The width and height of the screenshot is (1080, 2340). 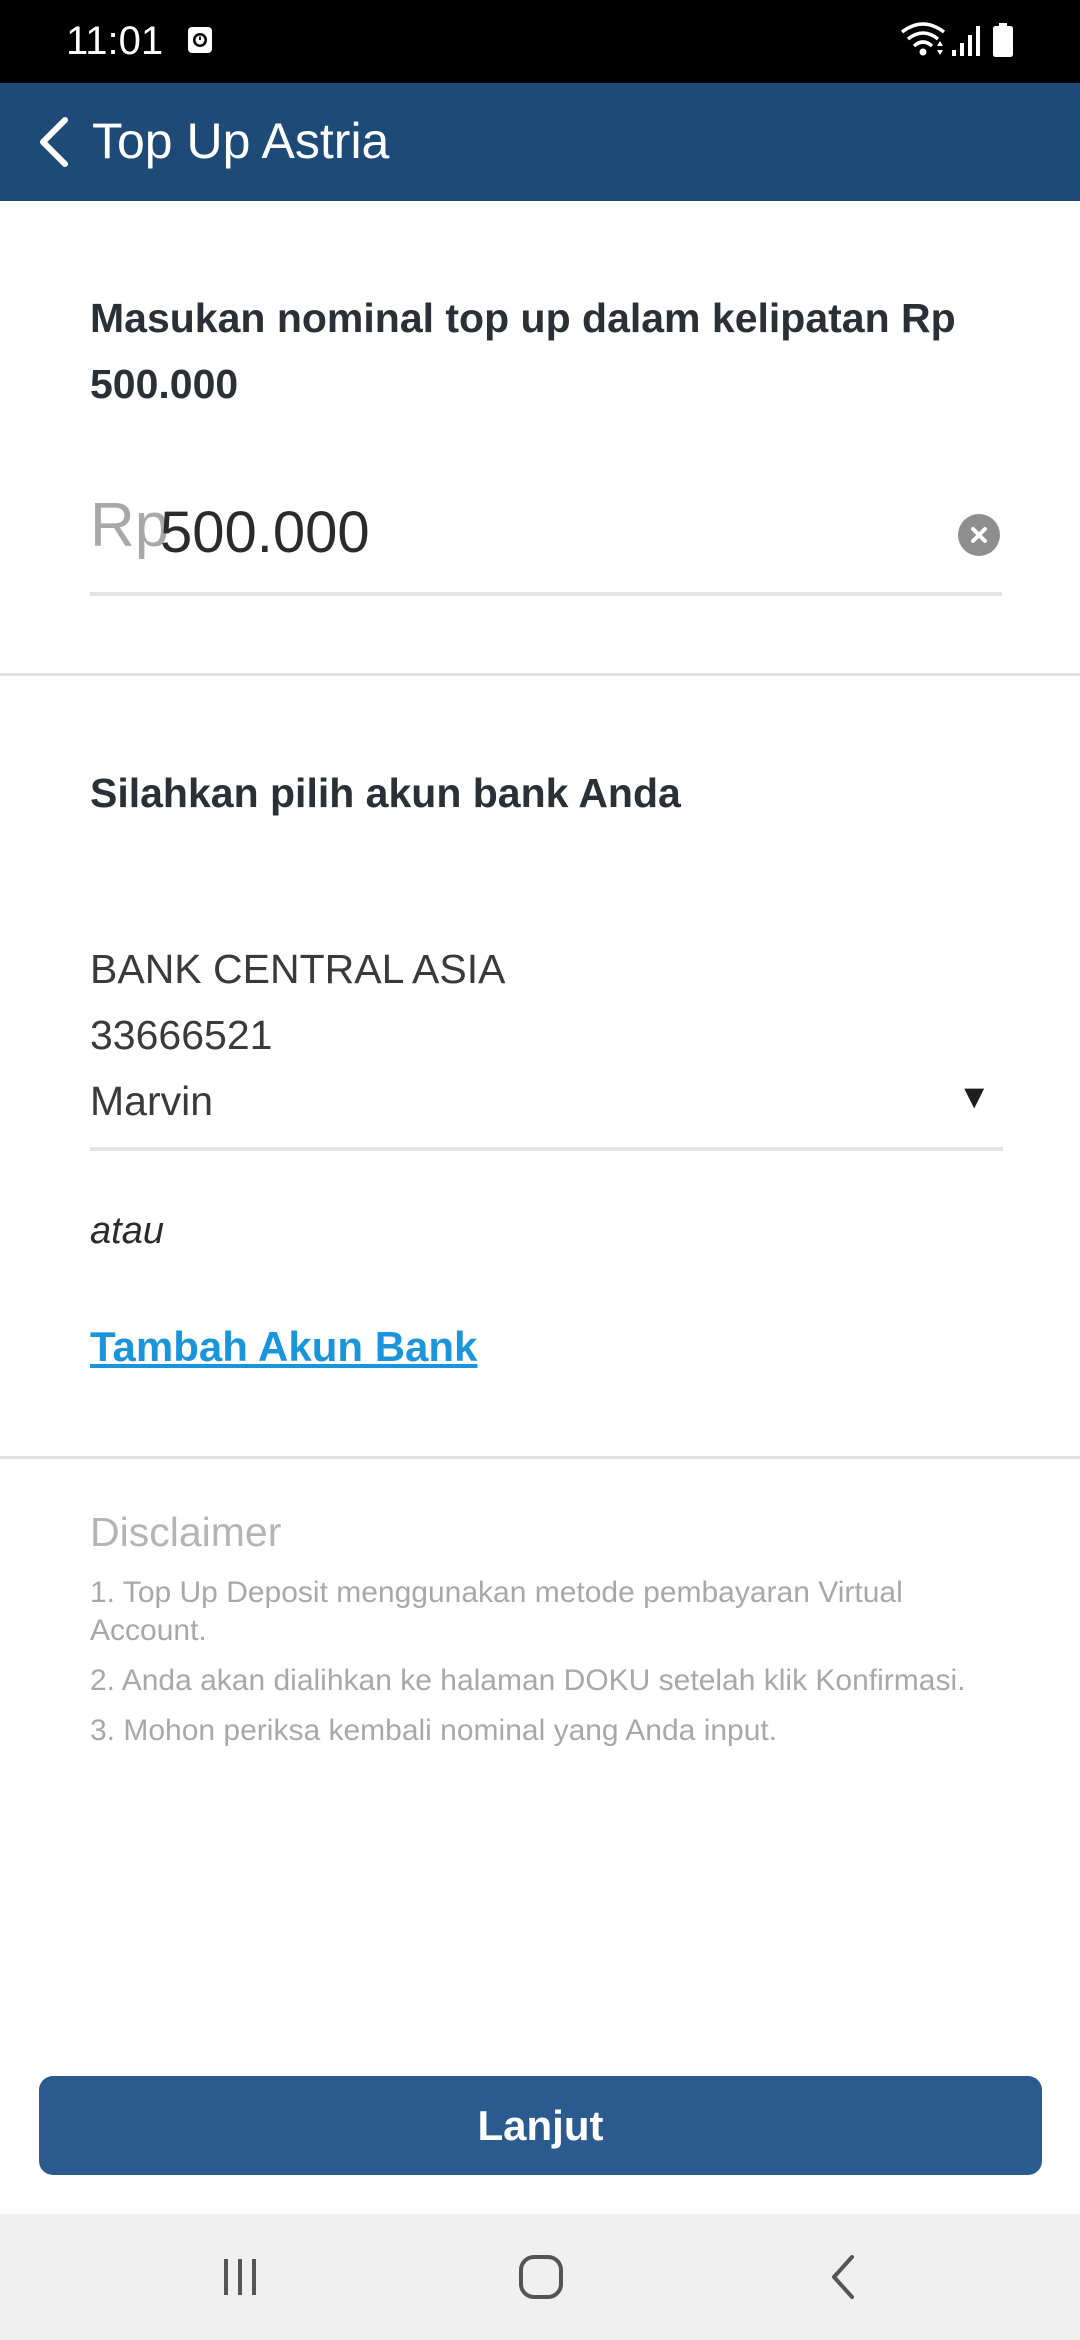 What do you see at coordinates (283, 1347) in the screenshot?
I see `add-bank-account-link: Tambah Akun Bank` at bounding box center [283, 1347].